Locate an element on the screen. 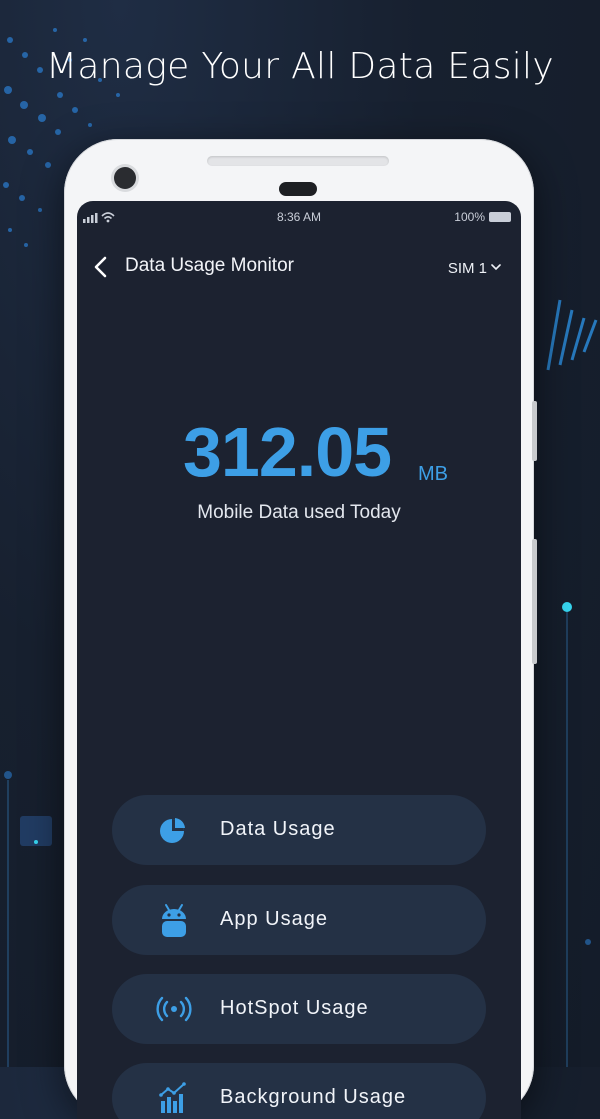 The width and height of the screenshot is (600, 1119). hotspot-usage-label: HotSpot Usage is located at coordinates (294, 1008).